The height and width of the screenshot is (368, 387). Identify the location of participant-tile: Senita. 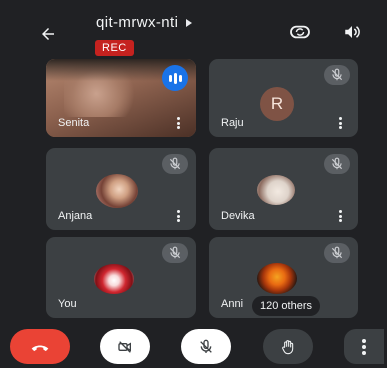
(121, 98).